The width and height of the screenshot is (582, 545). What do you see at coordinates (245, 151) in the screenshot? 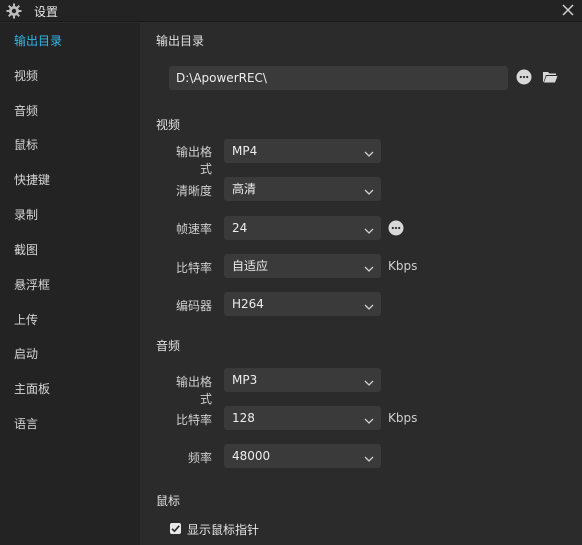
I see `video-format-value: MP4` at bounding box center [245, 151].